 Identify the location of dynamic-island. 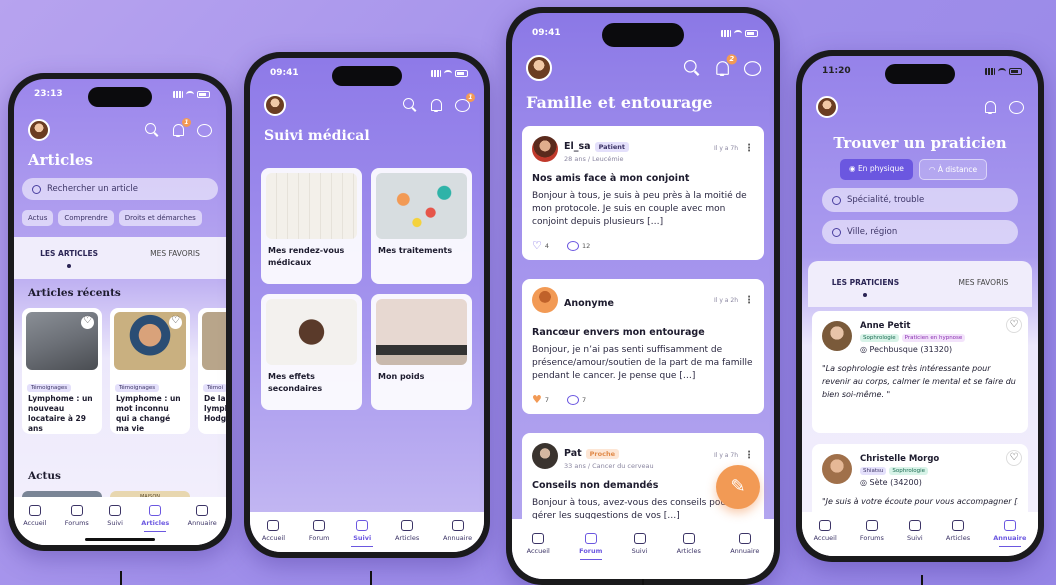
(920, 74).